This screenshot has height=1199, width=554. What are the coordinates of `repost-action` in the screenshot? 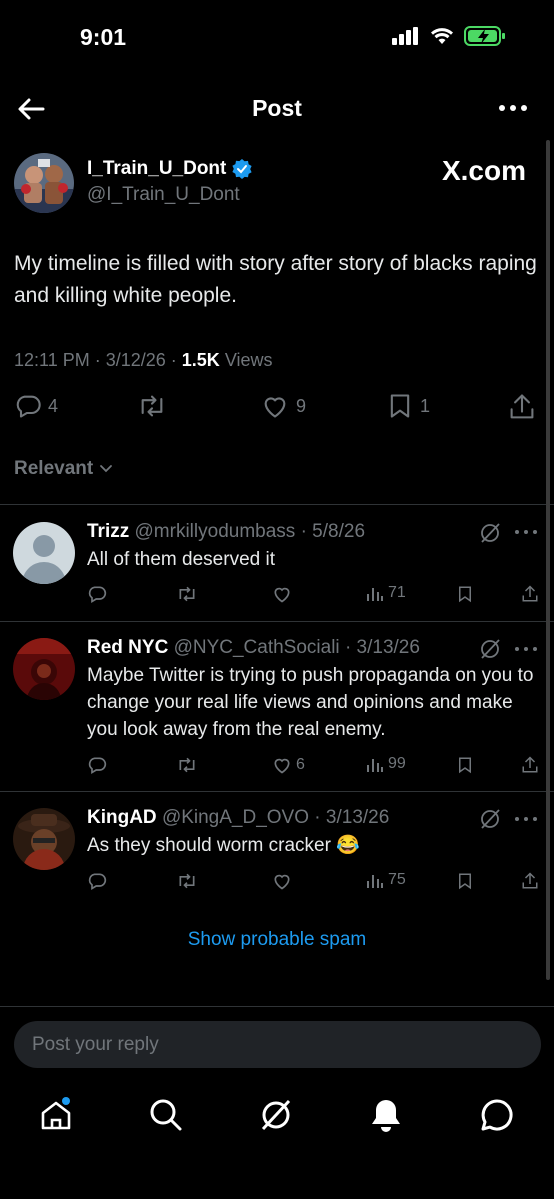 It's located at (152, 406).